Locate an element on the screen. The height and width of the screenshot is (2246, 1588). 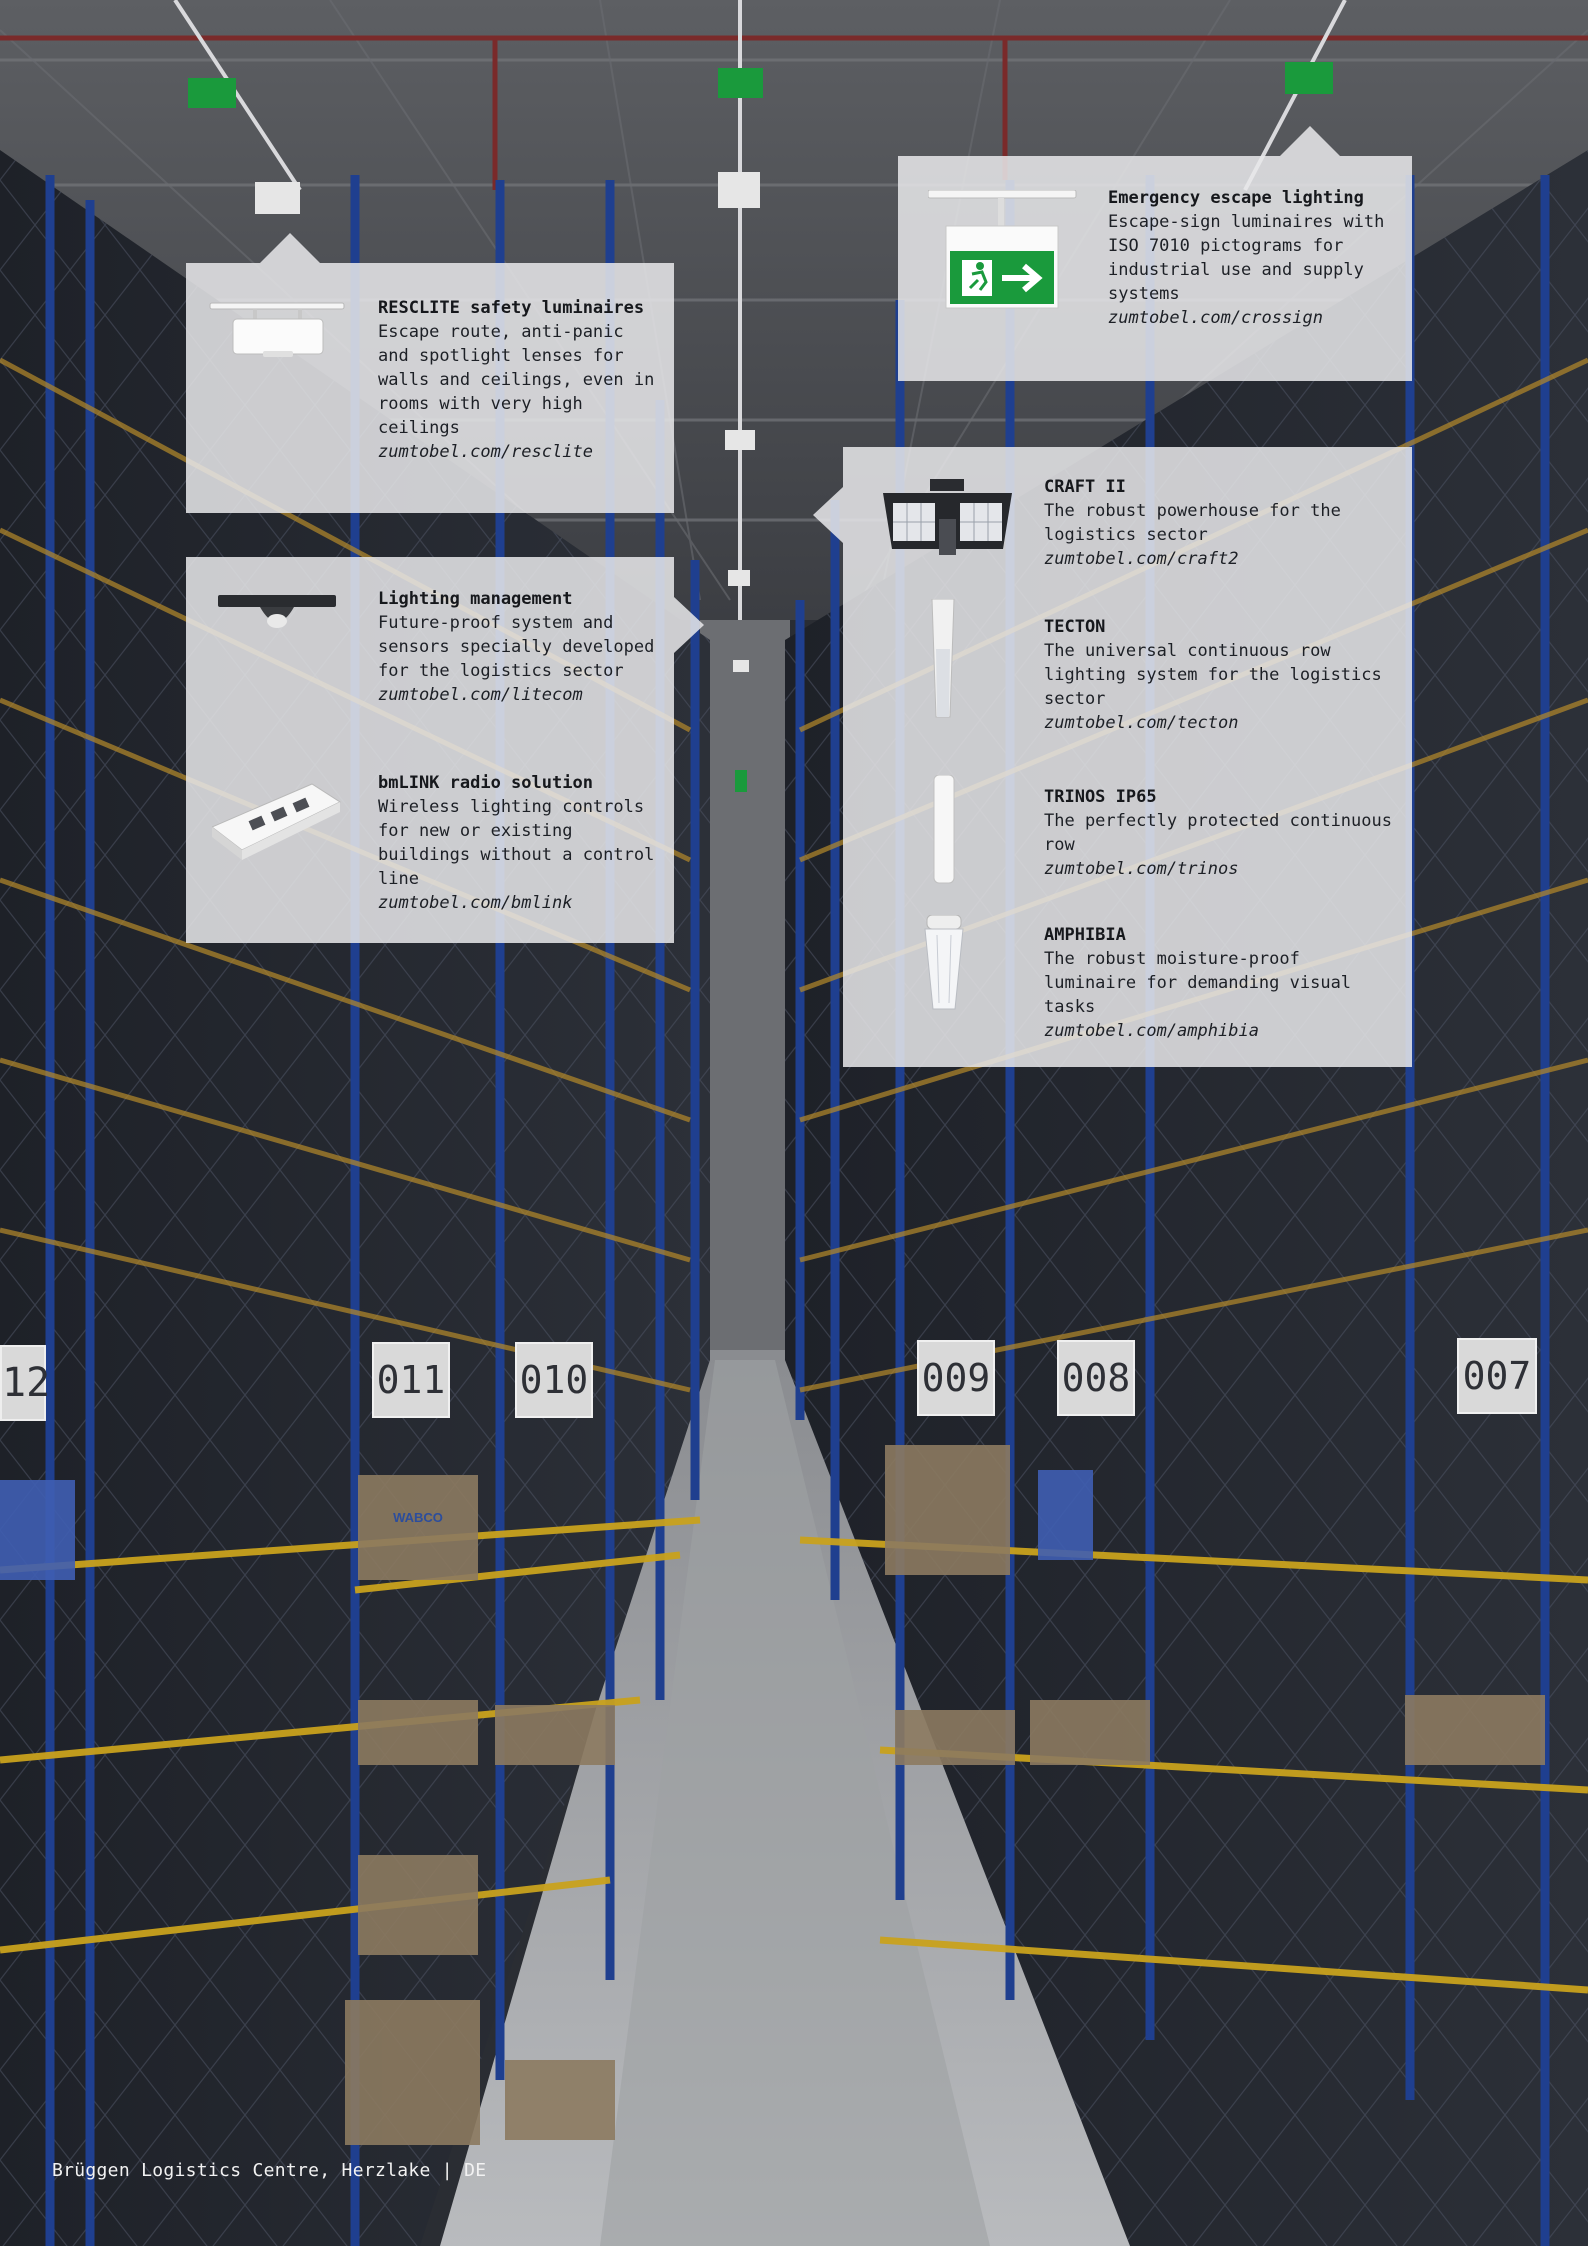
amphibia-link: zumtobel.com/amphibia is located at coordinates (1219, 1031).